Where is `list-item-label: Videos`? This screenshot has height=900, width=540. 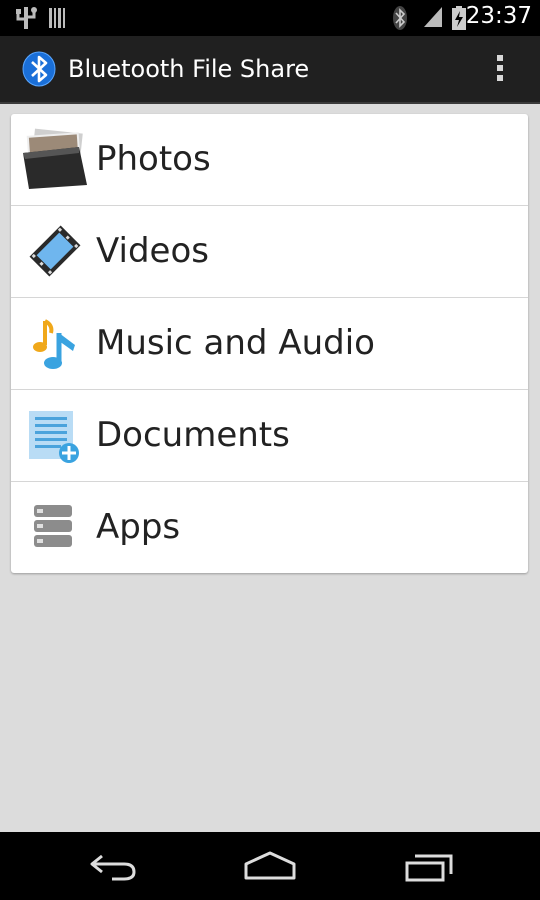 list-item-label: Videos is located at coordinates (152, 251).